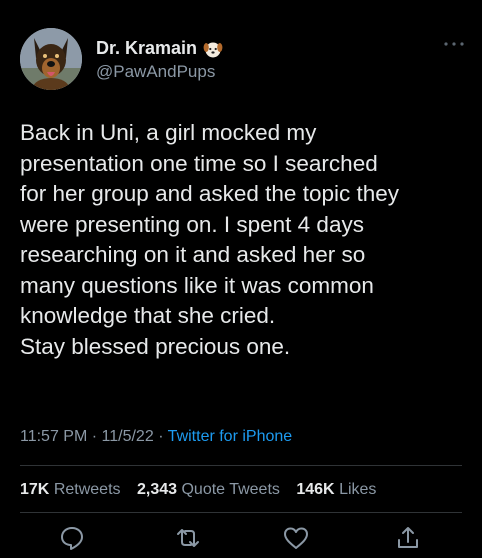  I want to click on author-display-name: Dr. Kramain, so click(146, 48).